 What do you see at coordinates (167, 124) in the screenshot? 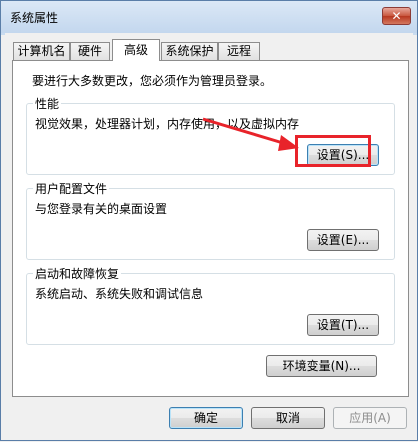
I see `performance-description: 视觉效果，处理器计划，内存使用，以及虚拟内存` at bounding box center [167, 124].